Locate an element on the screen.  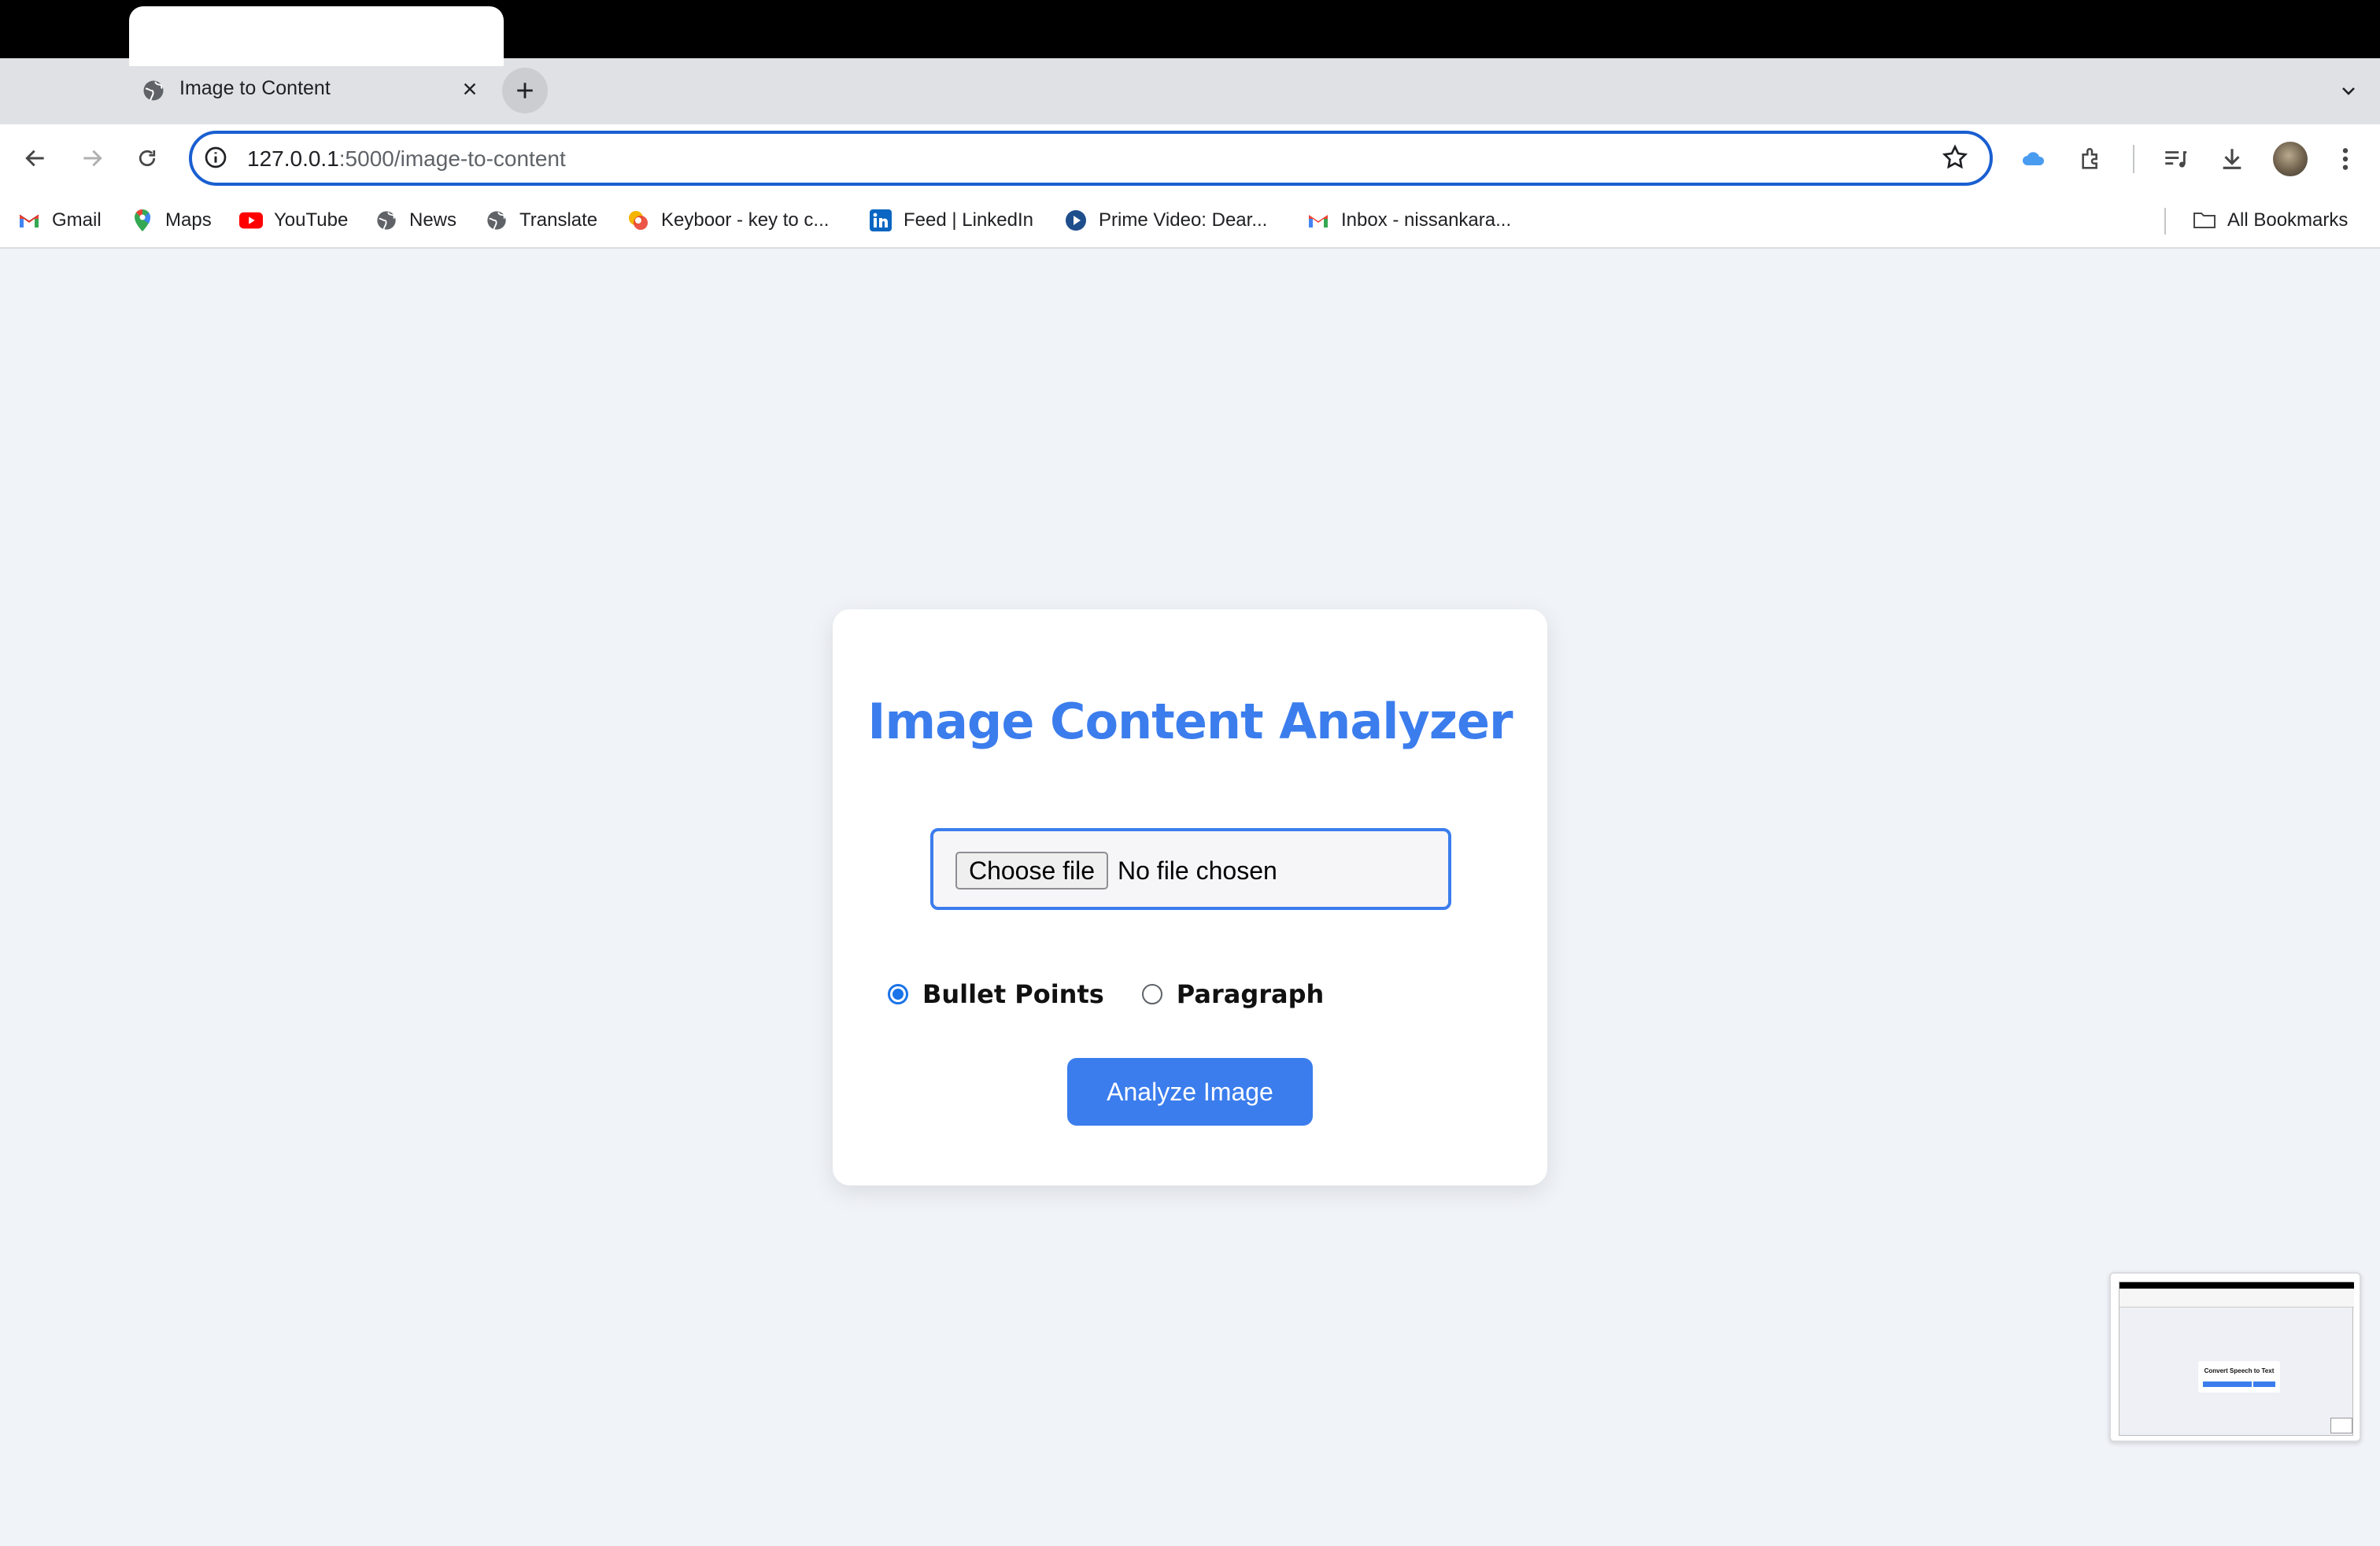
bookmark-label: Translate is located at coordinates (558, 220).